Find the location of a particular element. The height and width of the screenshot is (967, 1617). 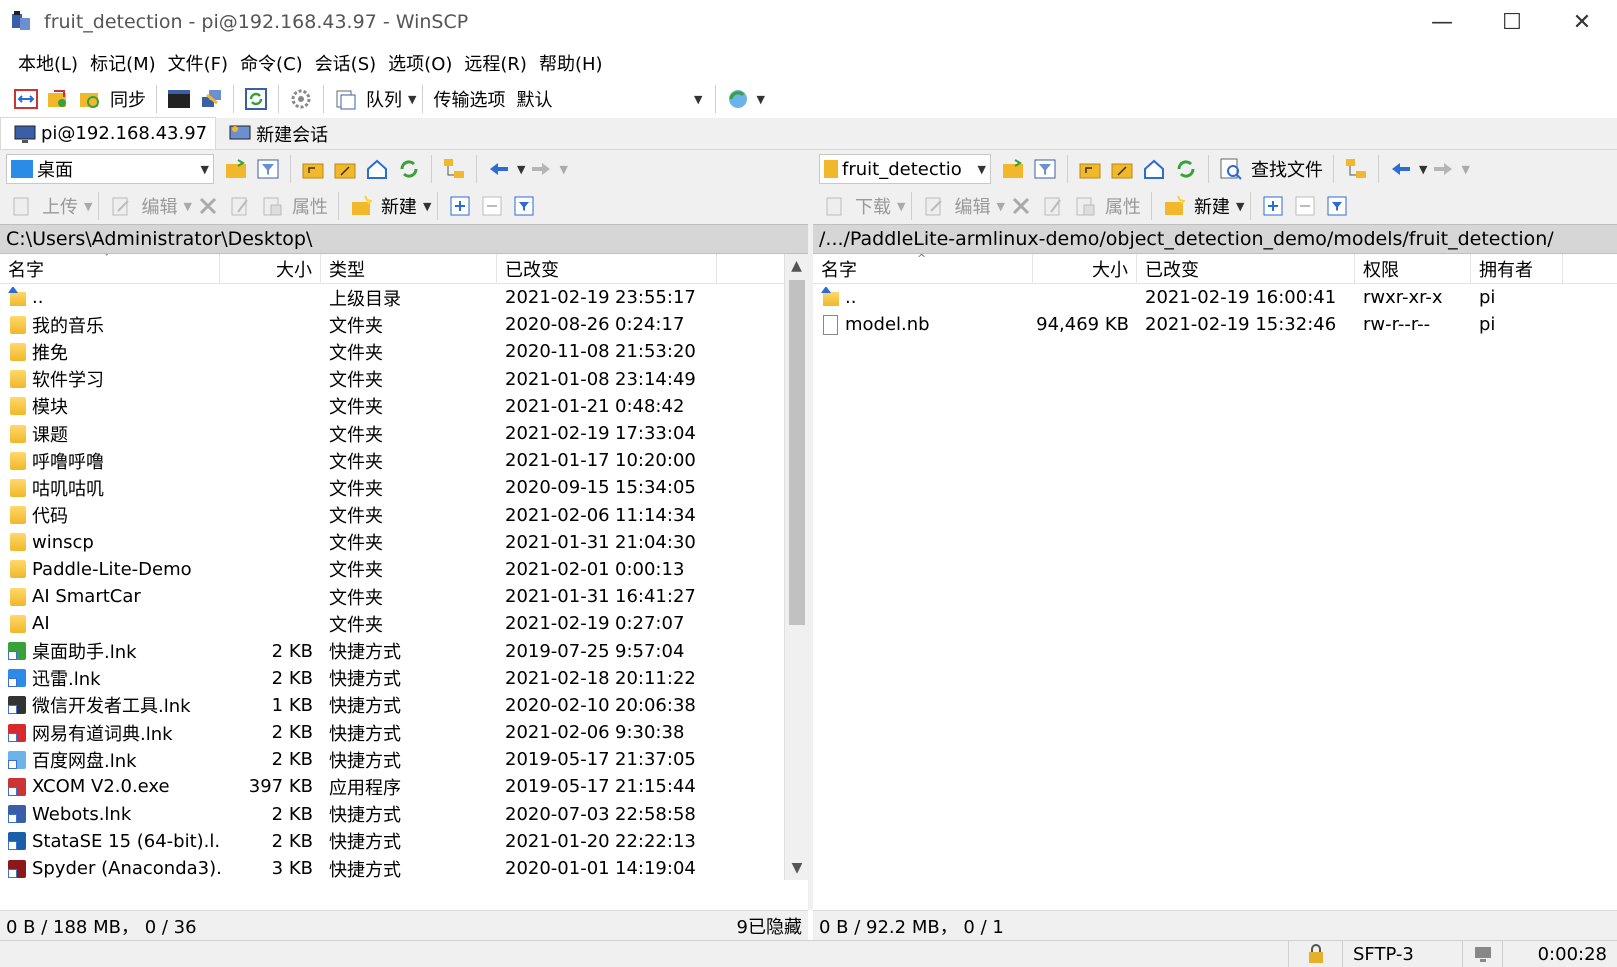

reconnect-globe-icon is located at coordinates (738, 99).